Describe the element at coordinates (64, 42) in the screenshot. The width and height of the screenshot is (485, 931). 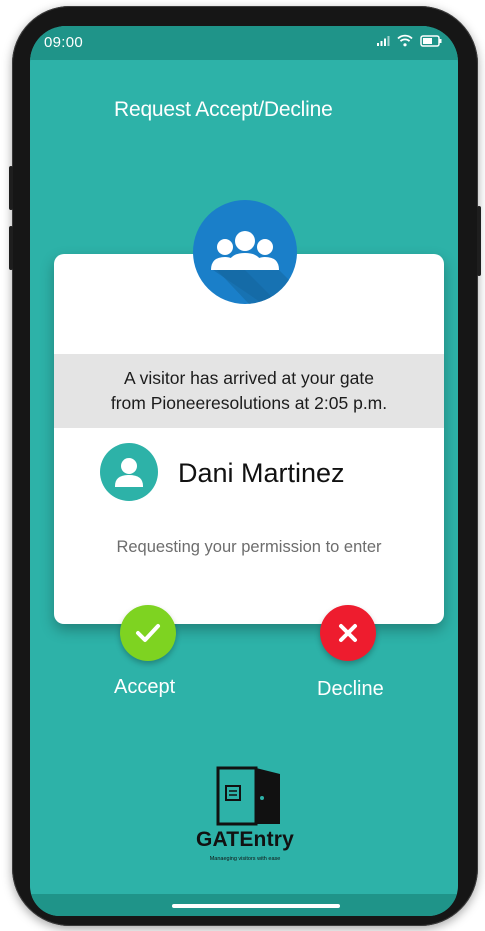
I see `status-time: 09:00` at that location.